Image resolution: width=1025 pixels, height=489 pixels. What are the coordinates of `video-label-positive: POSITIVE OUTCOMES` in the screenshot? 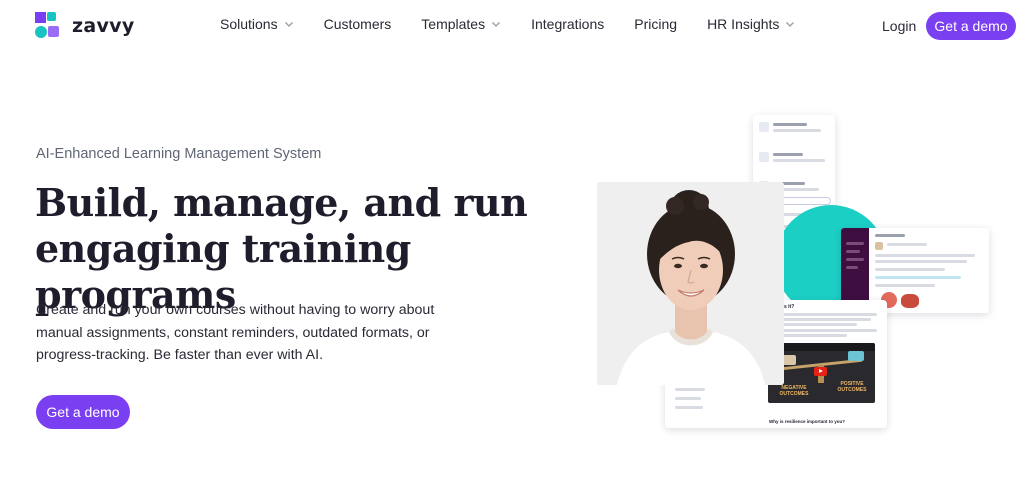 It's located at (852, 387).